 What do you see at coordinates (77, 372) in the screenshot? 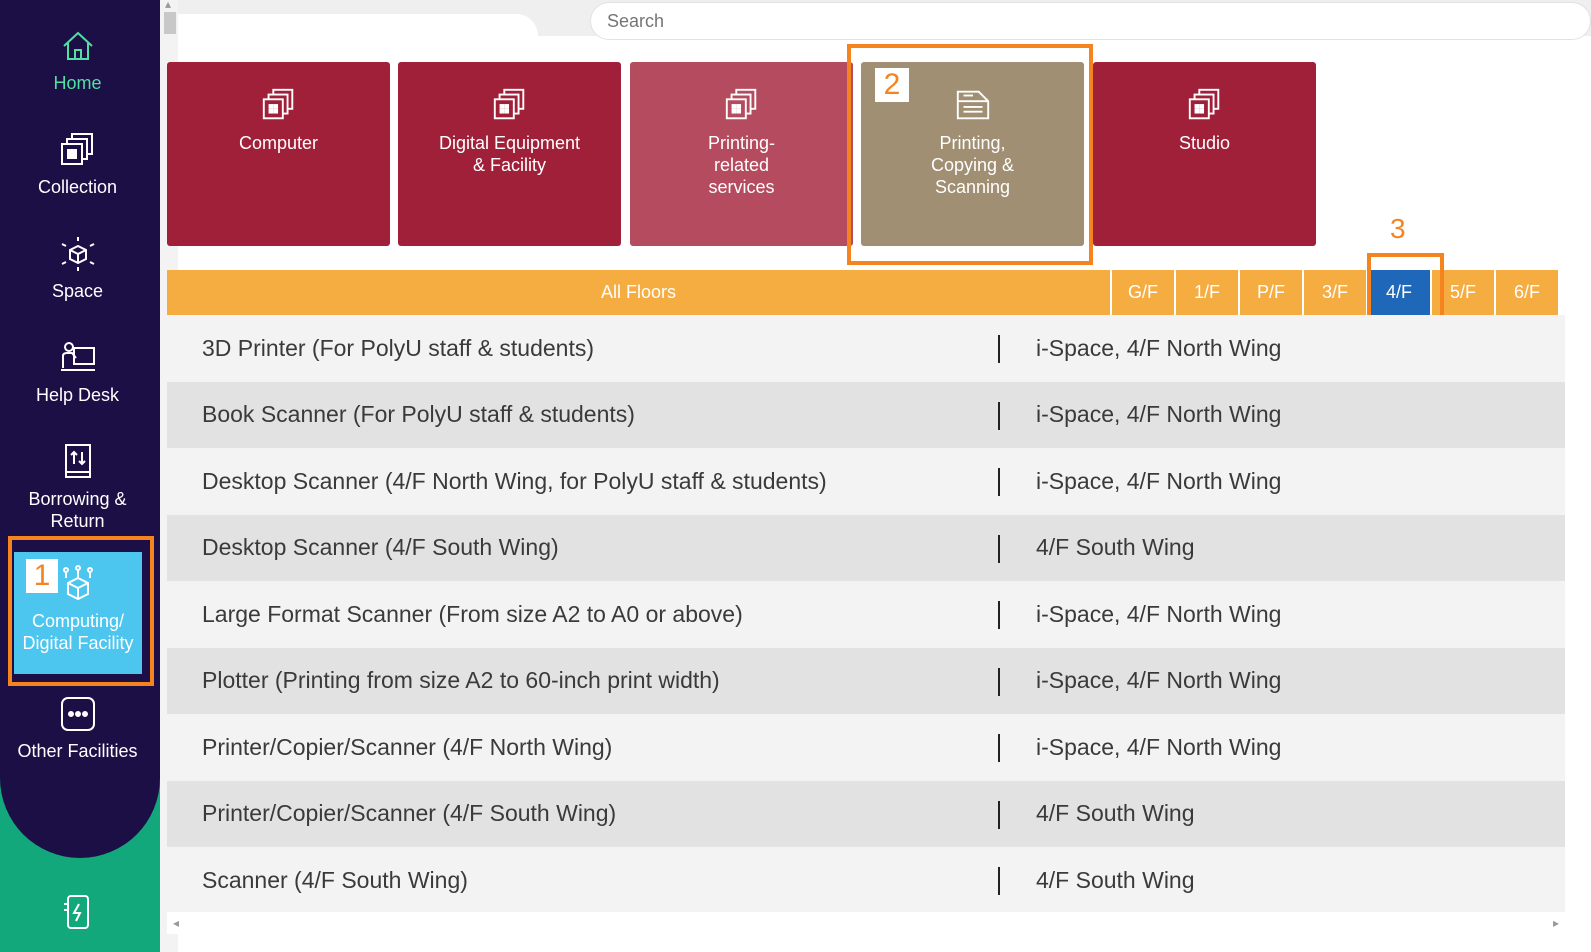
I see `sidebar-item-help-desk: Help Desk` at bounding box center [77, 372].